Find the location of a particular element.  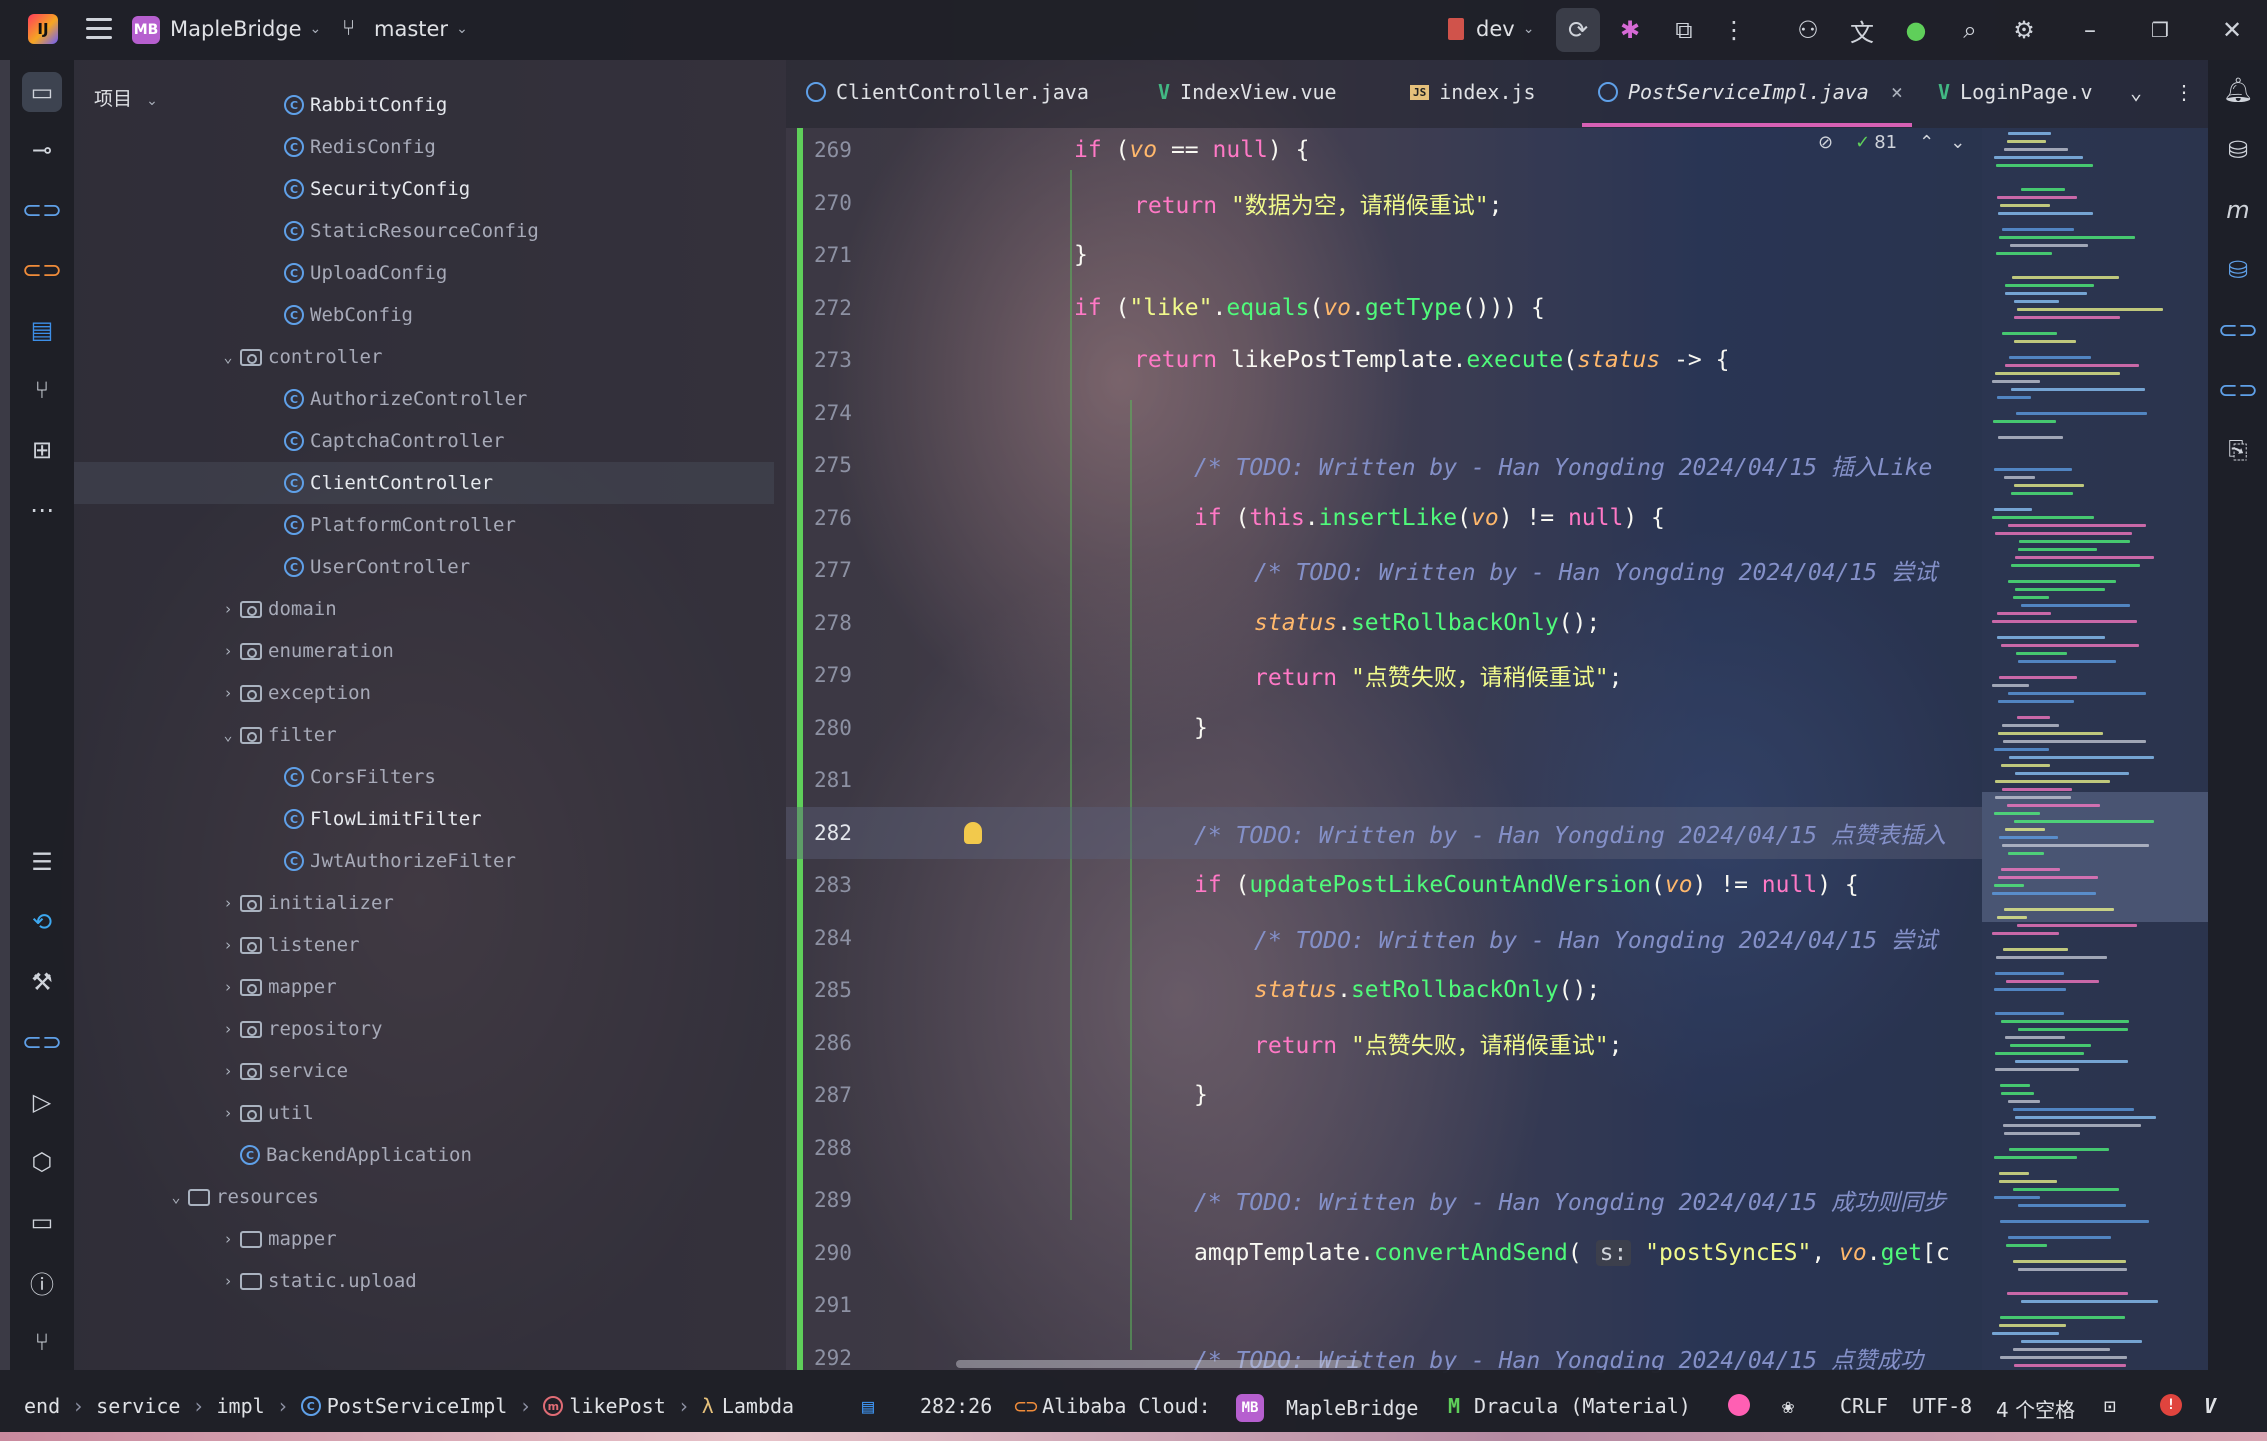

run-config-selector: dev ⌄ is located at coordinates (1505, 29).